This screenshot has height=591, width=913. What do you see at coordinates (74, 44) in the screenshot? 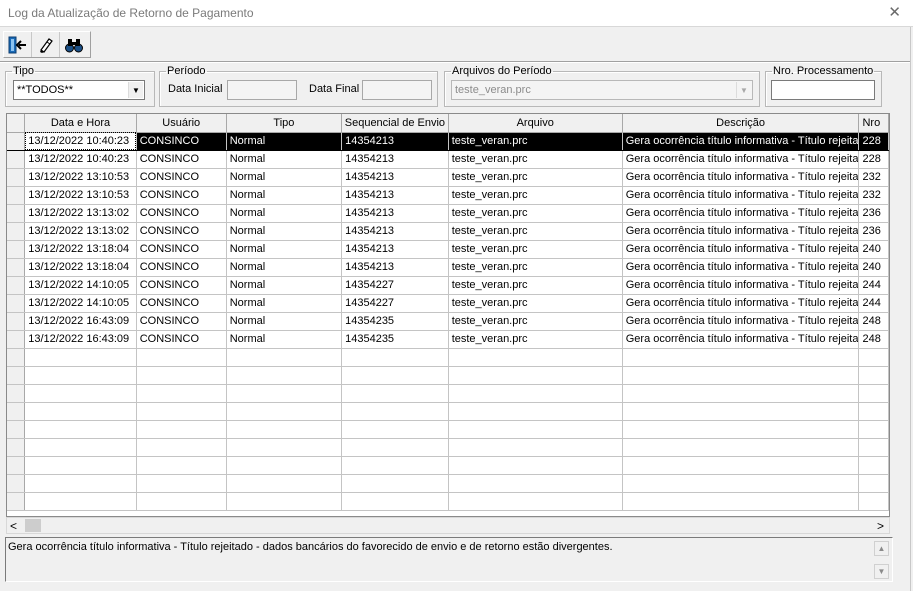
I see `search-button` at bounding box center [74, 44].